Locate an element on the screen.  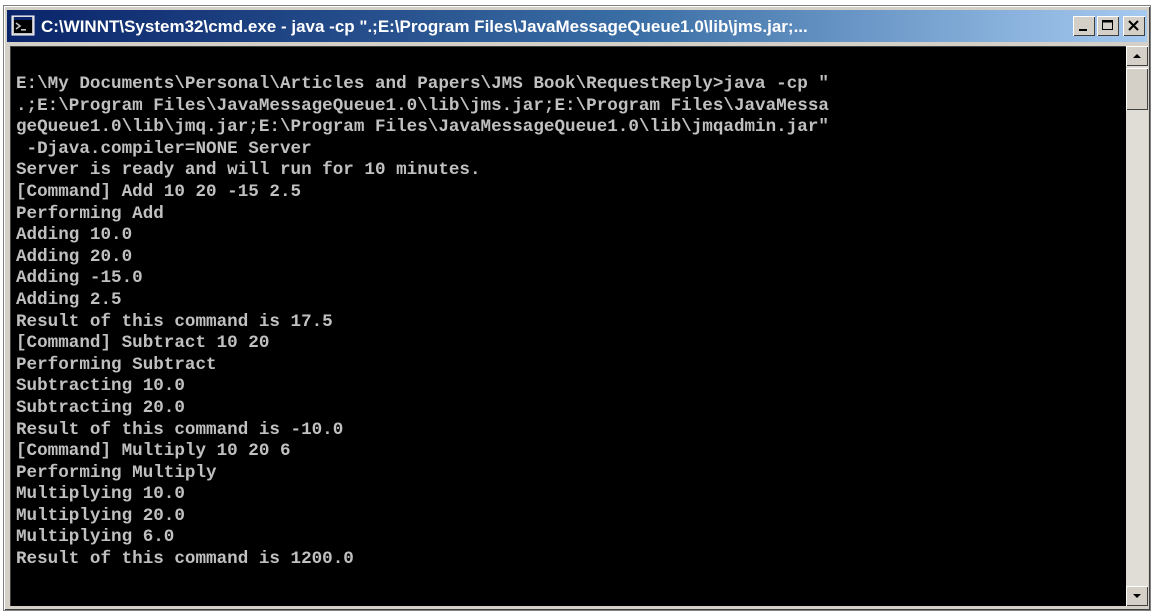
close-button is located at coordinates (1134, 26).